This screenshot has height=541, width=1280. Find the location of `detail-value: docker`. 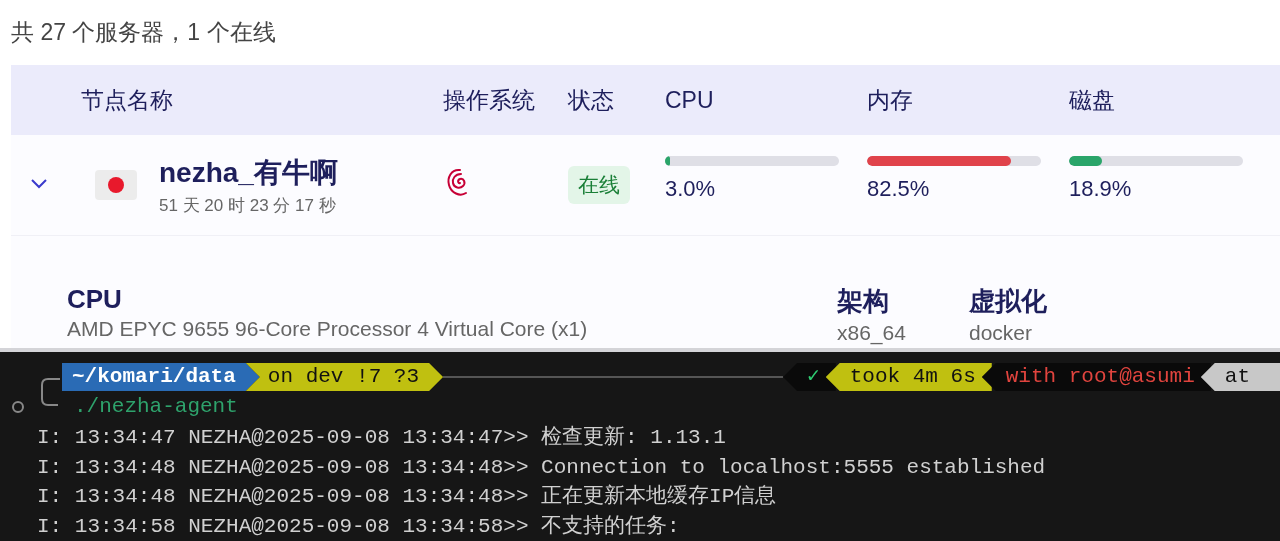

detail-value: docker is located at coordinates (1001, 333).